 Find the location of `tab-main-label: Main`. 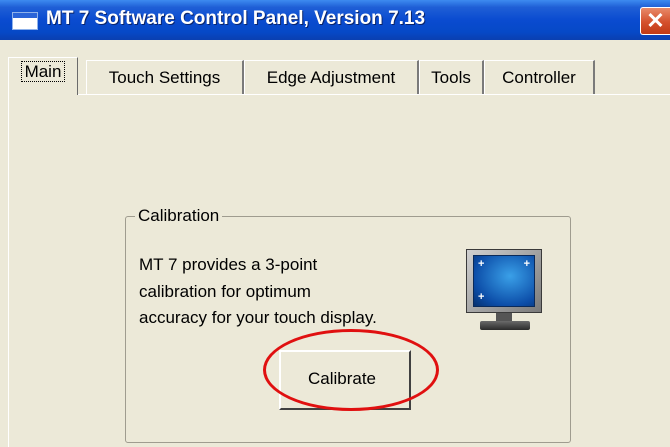

tab-main-label: Main is located at coordinates (43, 71).